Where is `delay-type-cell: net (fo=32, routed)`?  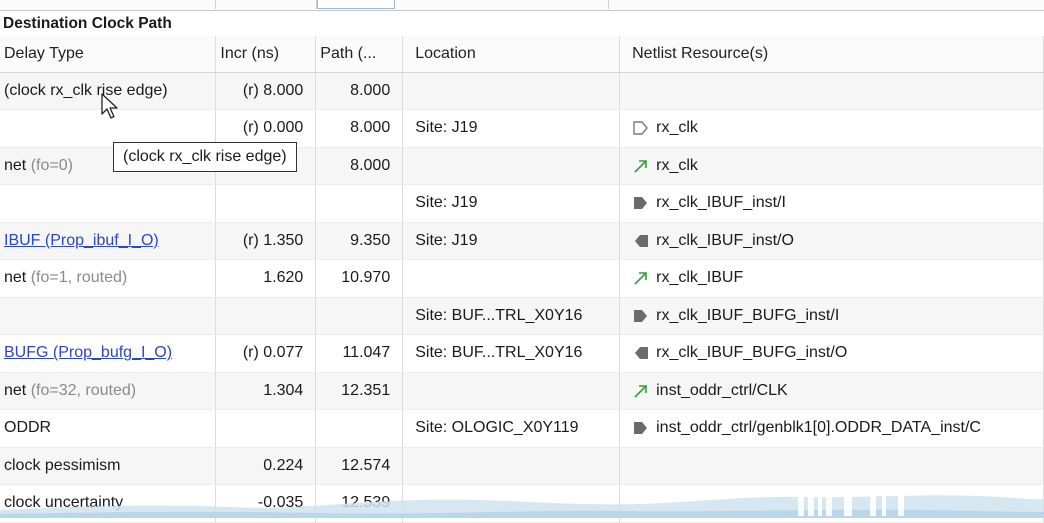 delay-type-cell: net (fo=32, routed) is located at coordinates (108, 391).